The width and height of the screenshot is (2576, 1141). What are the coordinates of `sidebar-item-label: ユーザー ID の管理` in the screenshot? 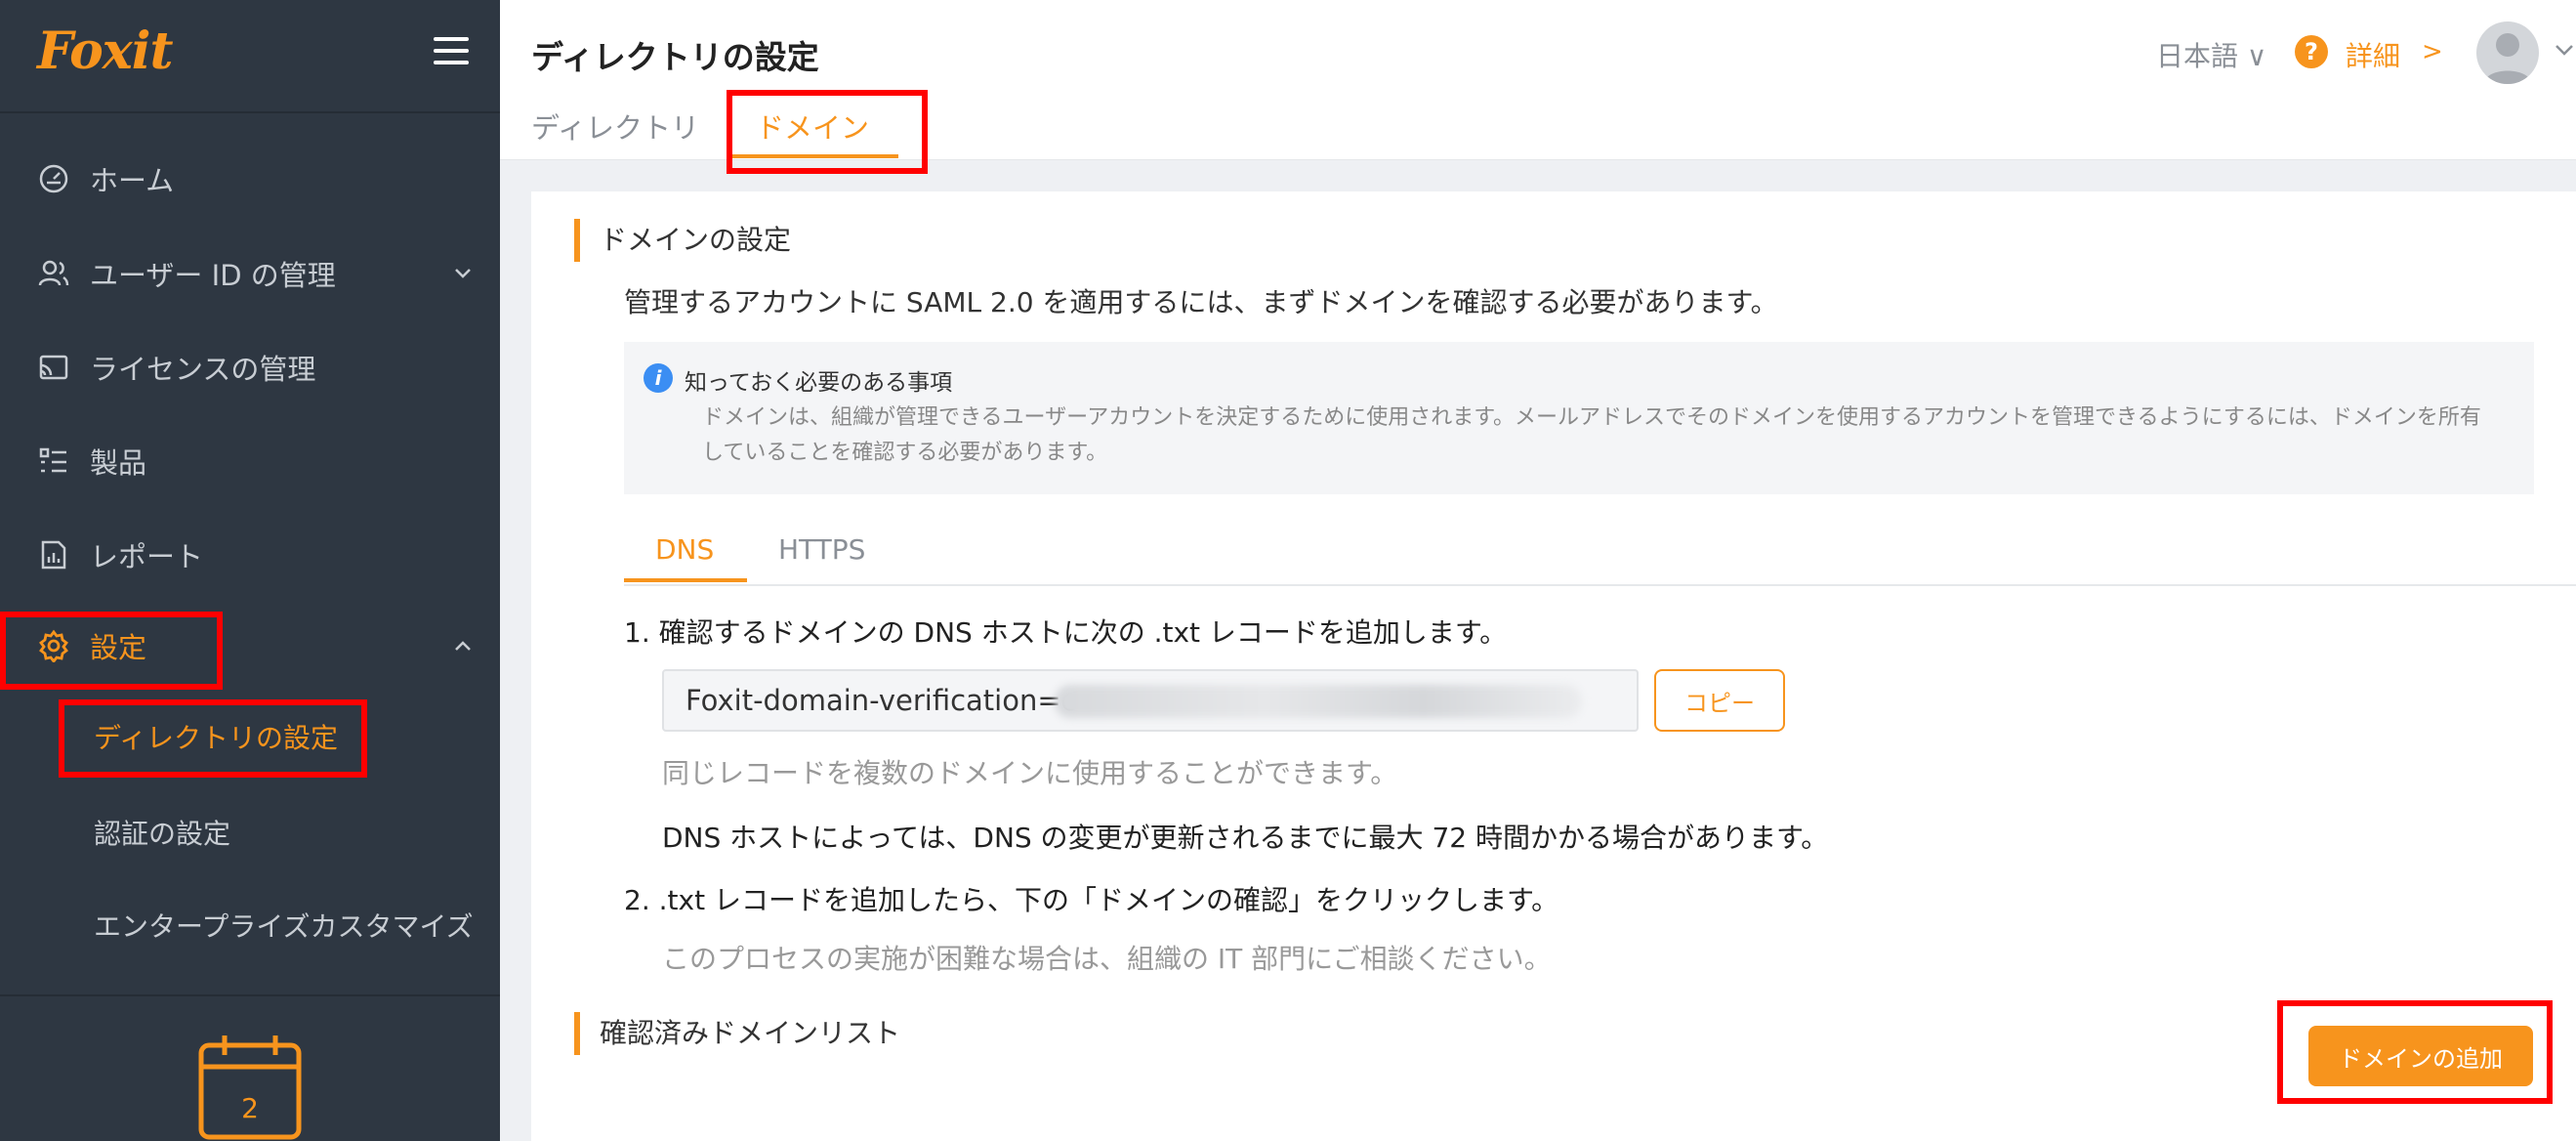 It's located at (213, 275).